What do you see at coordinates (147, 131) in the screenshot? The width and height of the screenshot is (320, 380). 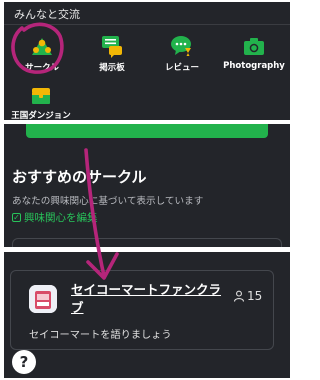 I see `green-action-button` at bounding box center [147, 131].